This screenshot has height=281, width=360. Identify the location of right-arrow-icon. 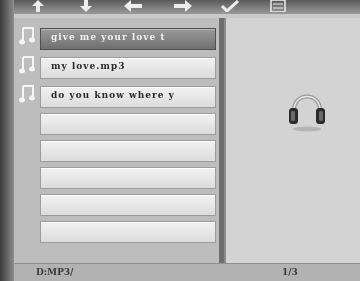
(182, 7).